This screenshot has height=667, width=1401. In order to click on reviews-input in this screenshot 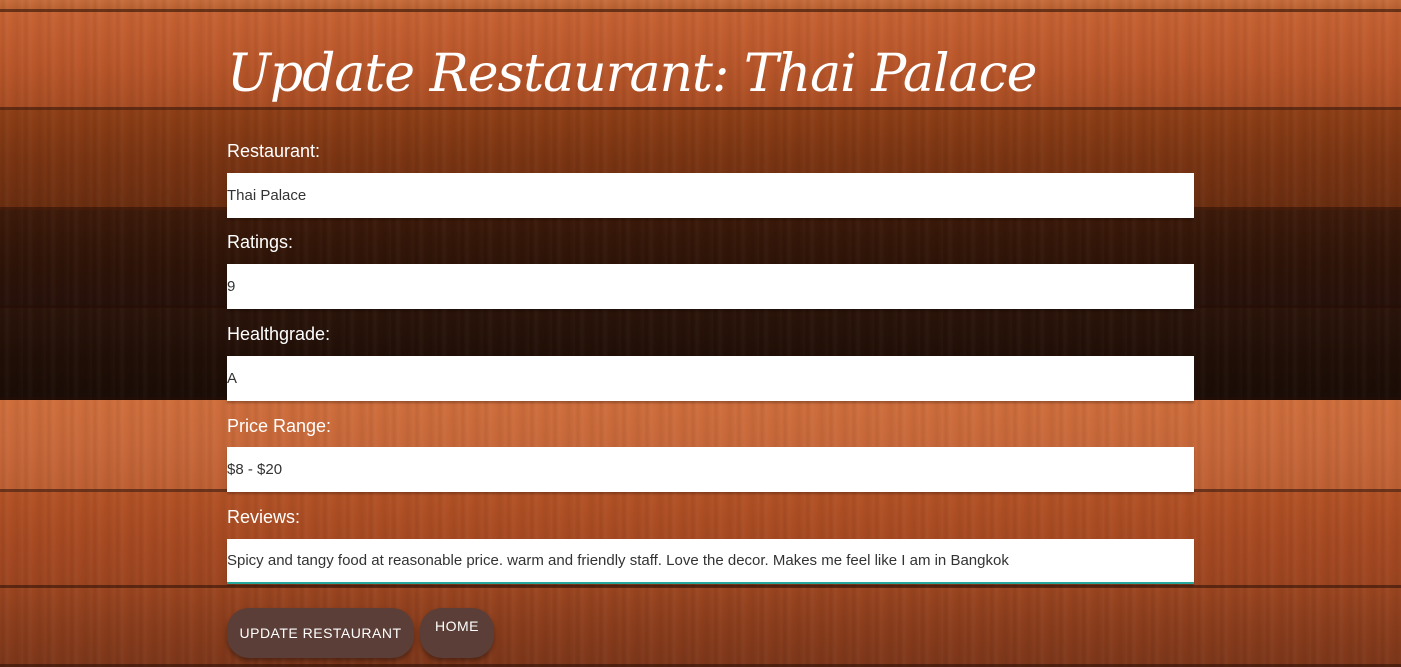, I will do `click(710, 561)`.